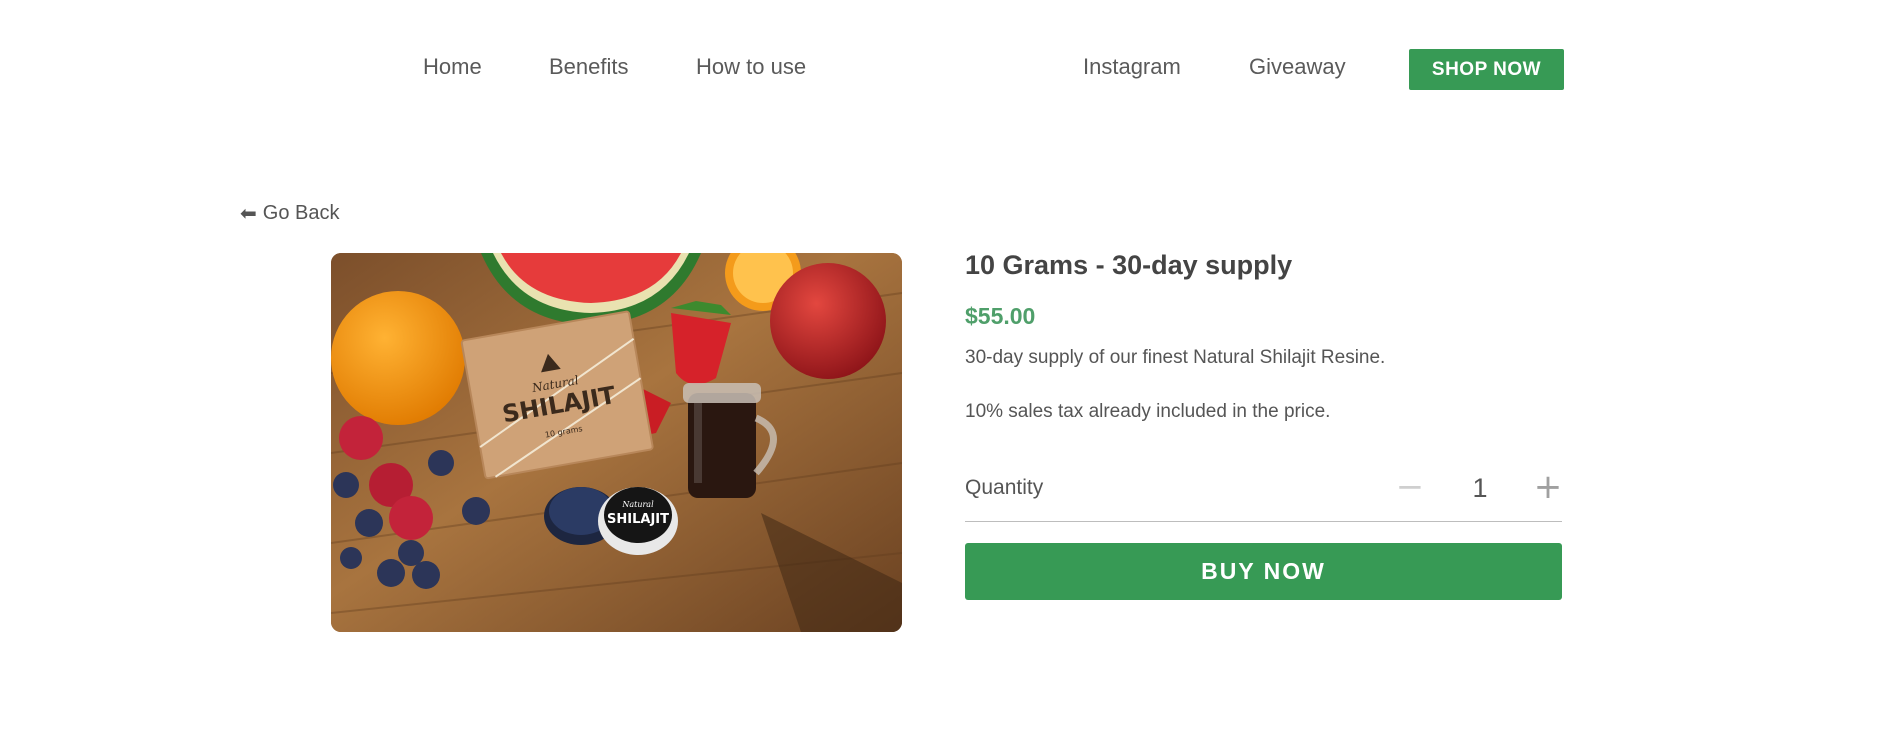 The height and width of the screenshot is (730, 1881). I want to click on nav-giveaway: Giveaway, so click(1297, 67).